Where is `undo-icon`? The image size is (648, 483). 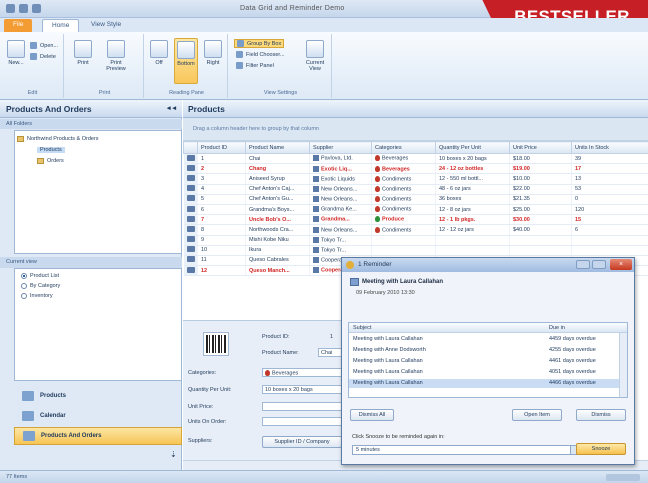 undo-icon is located at coordinates (36, 8).